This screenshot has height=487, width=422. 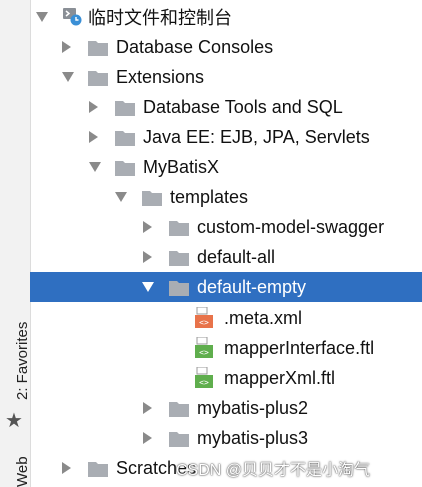 What do you see at coordinates (209, 196) in the screenshot?
I see `tree-label: templates` at bounding box center [209, 196].